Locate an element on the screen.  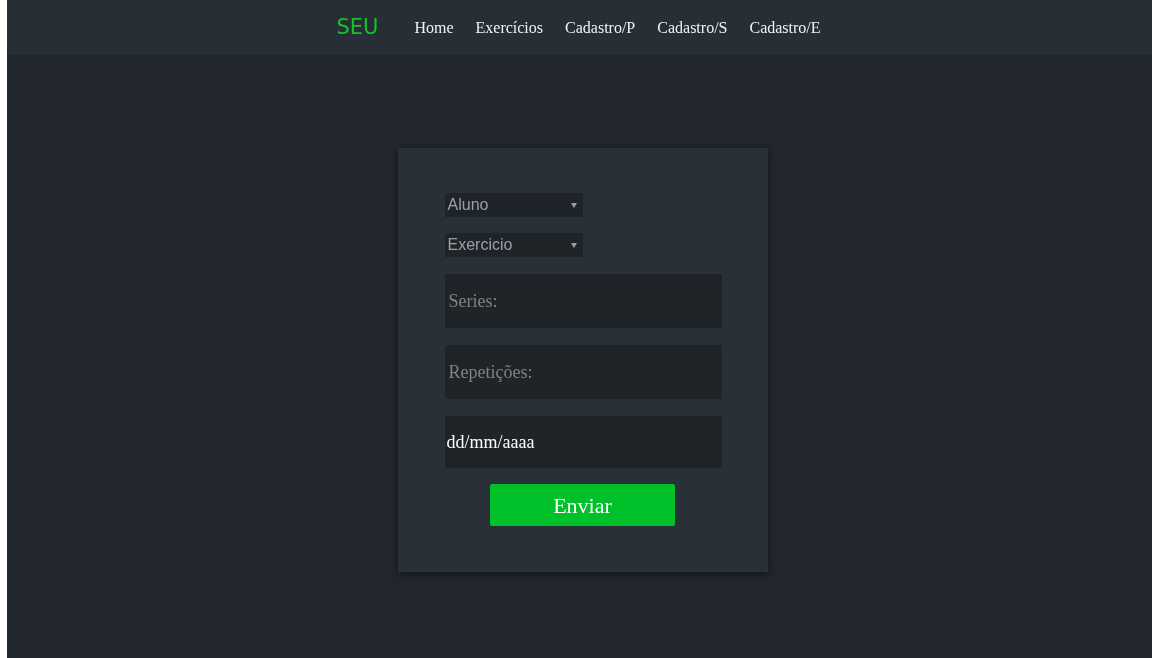
nav-link: Exercícios is located at coordinates (509, 27).